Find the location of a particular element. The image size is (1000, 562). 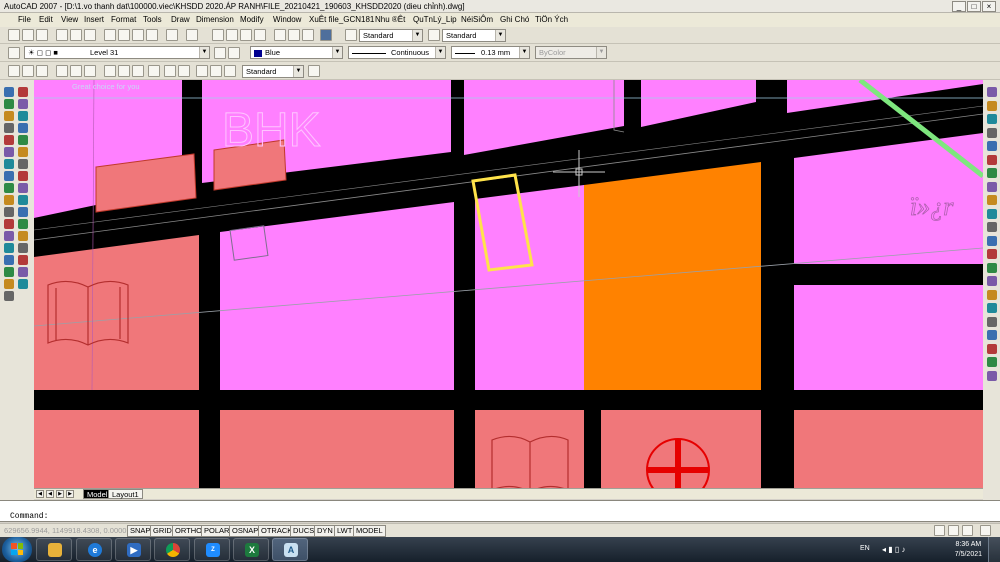

hatch-icon is located at coordinates (9, 176).